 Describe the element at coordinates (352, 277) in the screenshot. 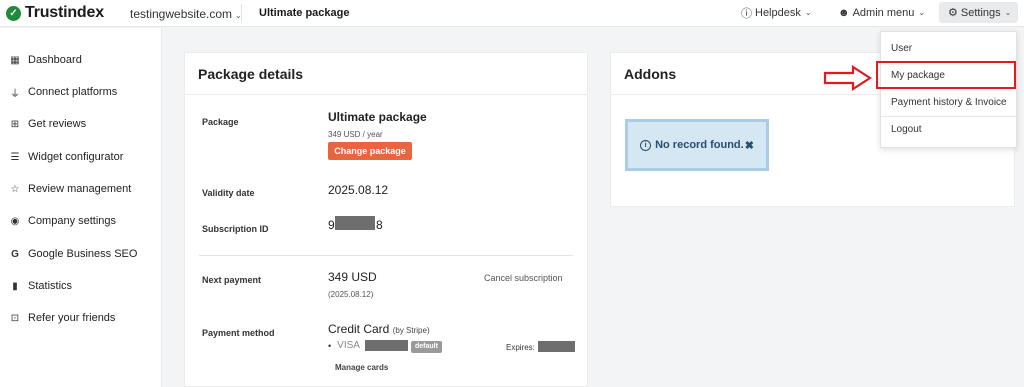

I see `next-payment-value: 349 USD` at that location.